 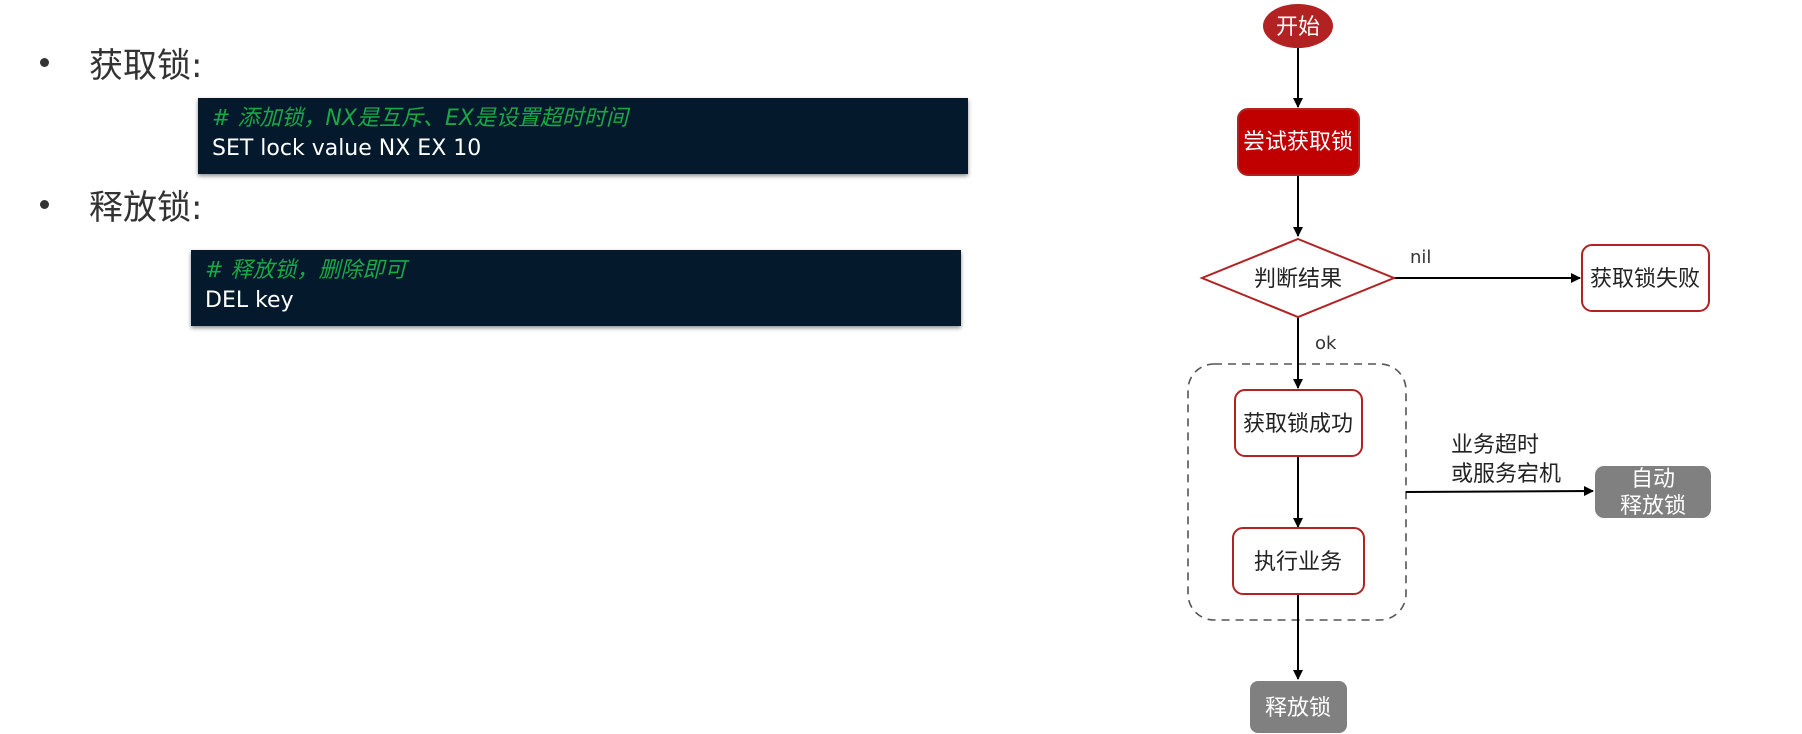 I want to click on auto-release-label-line2: 释放锁, so click(x=1653, y=506).